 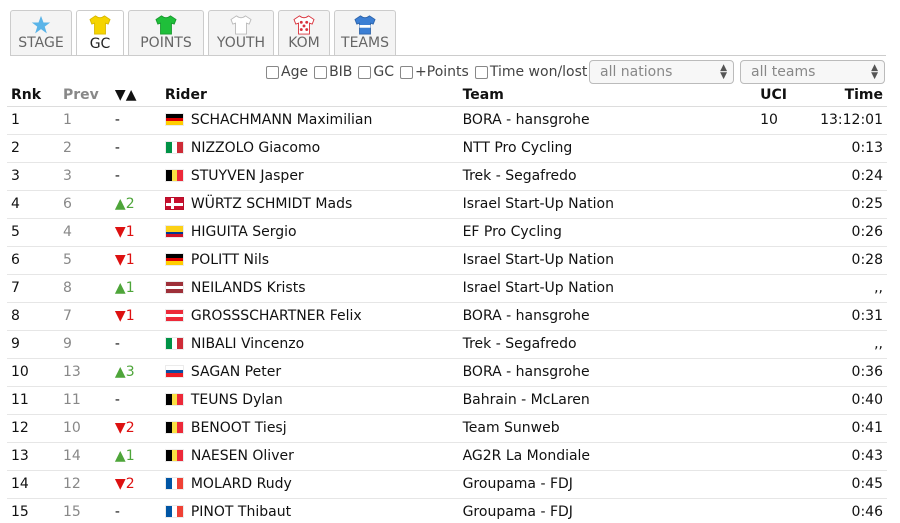 What do you see at coordinates (518, 148) in the screenshot?
I see `team-link: NTT Pro Cycling` at bounding box center [518, 148].